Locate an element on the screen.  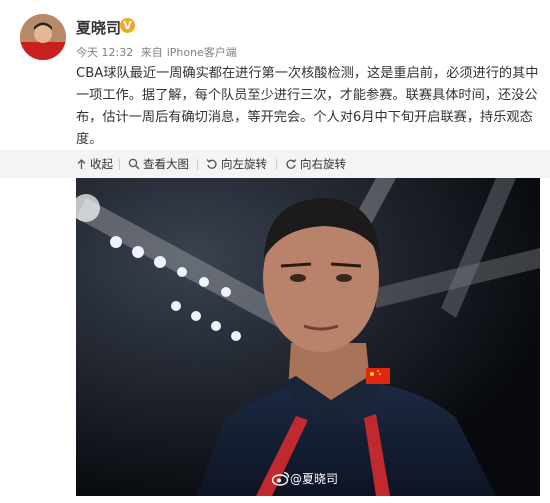
verified-badge-icon: V is located at coordinates (127, 25).